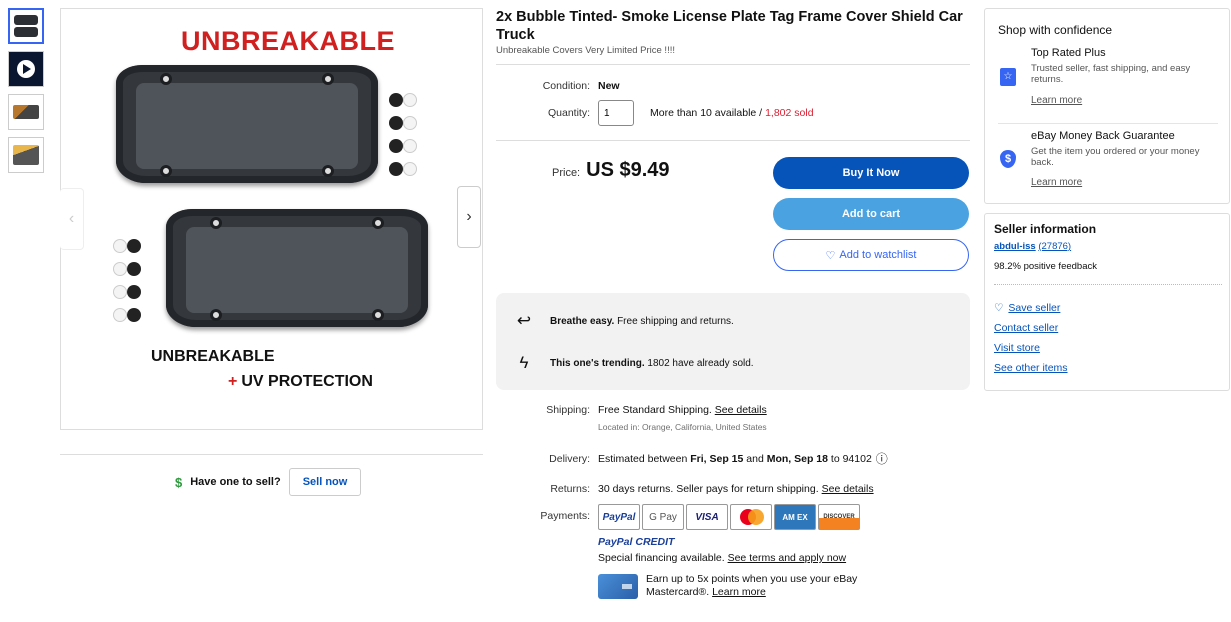 Image resolution: width=1231 pixels, height=622 pixels. I want to click on shipping-label: Shipping:, so click(568, 410).